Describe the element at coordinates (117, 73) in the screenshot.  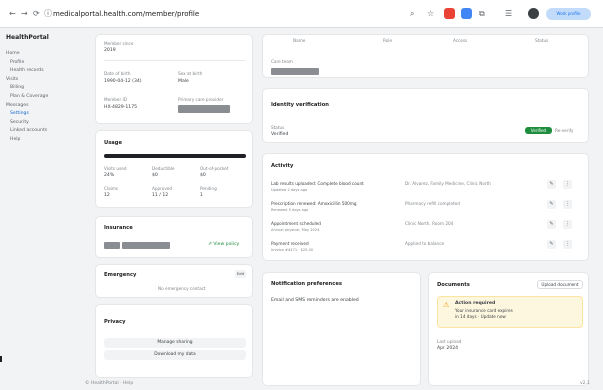
I see `field-label: Date of birth` at that location.